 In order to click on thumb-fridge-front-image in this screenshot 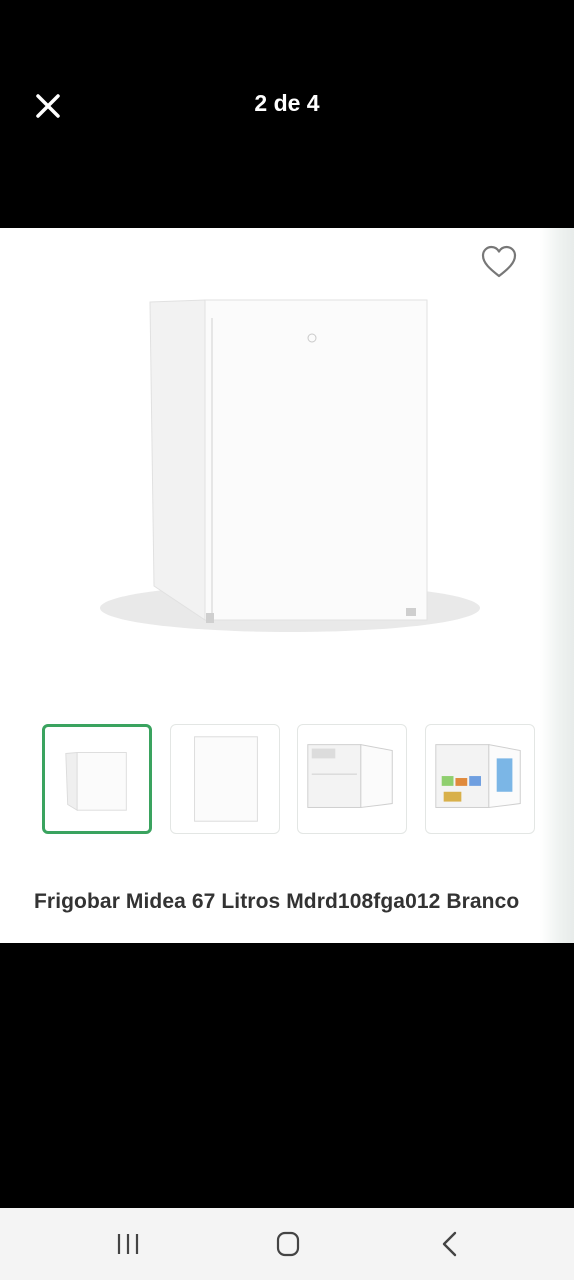, I will do `click(226, 779)`.